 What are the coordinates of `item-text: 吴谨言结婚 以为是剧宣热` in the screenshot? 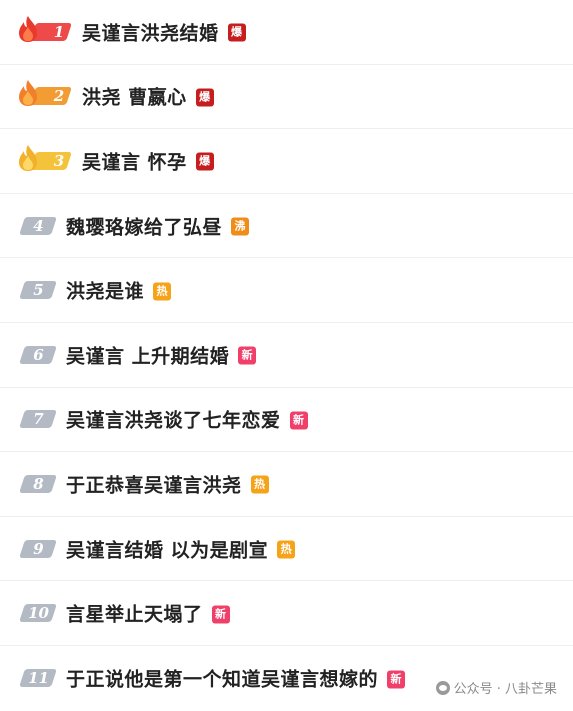 It's located at (181, 548).